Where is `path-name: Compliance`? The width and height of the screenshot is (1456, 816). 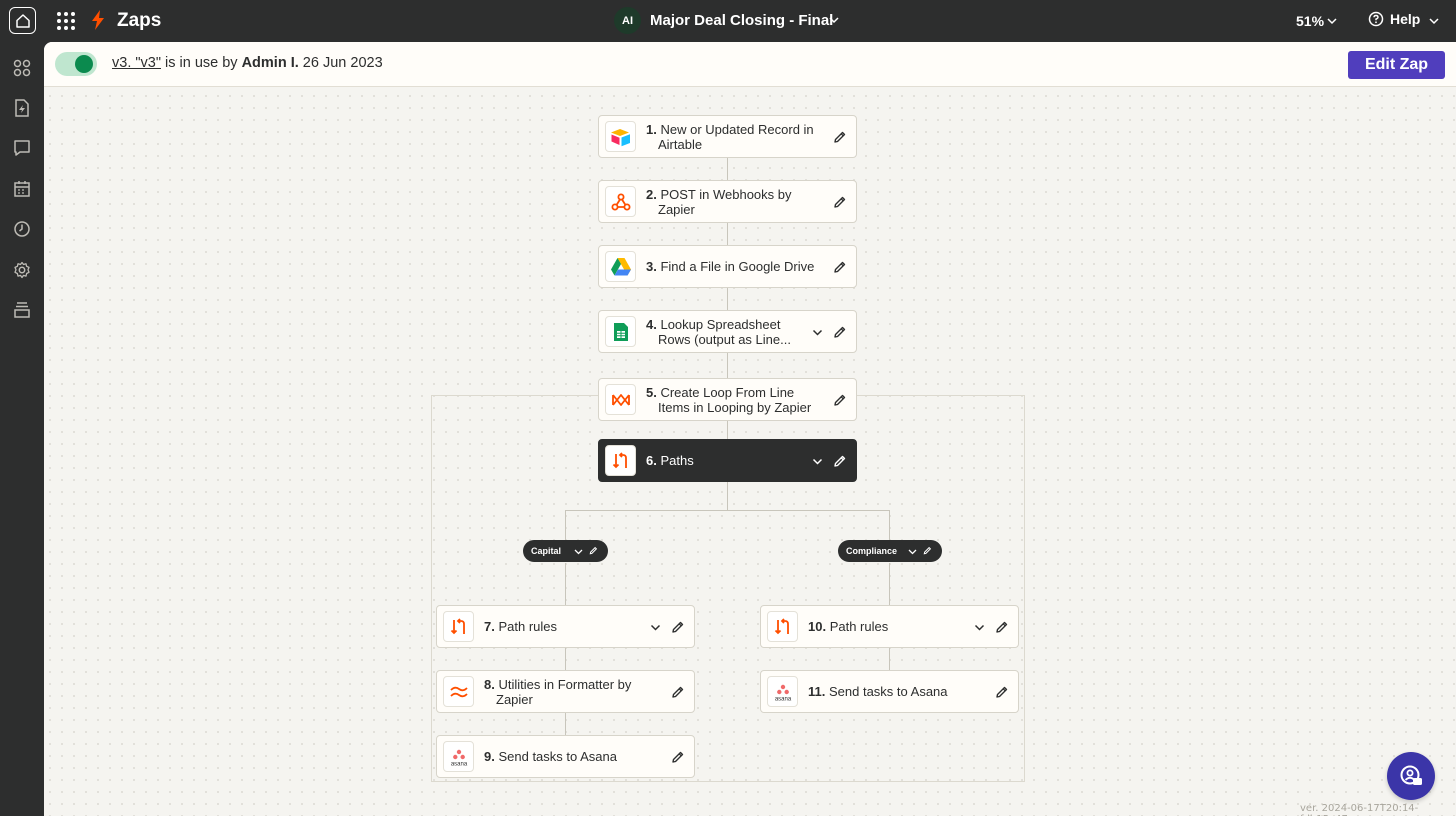 path-name: Compliance is located at coordinates (872, 551).